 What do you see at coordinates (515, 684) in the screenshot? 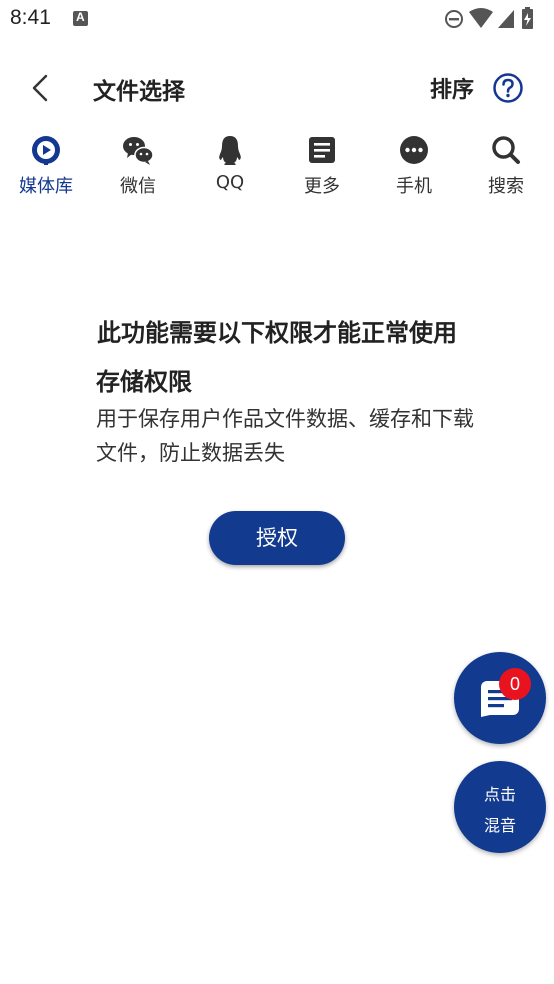
I see `count-badge: 0` at bounding box center [515, 684].